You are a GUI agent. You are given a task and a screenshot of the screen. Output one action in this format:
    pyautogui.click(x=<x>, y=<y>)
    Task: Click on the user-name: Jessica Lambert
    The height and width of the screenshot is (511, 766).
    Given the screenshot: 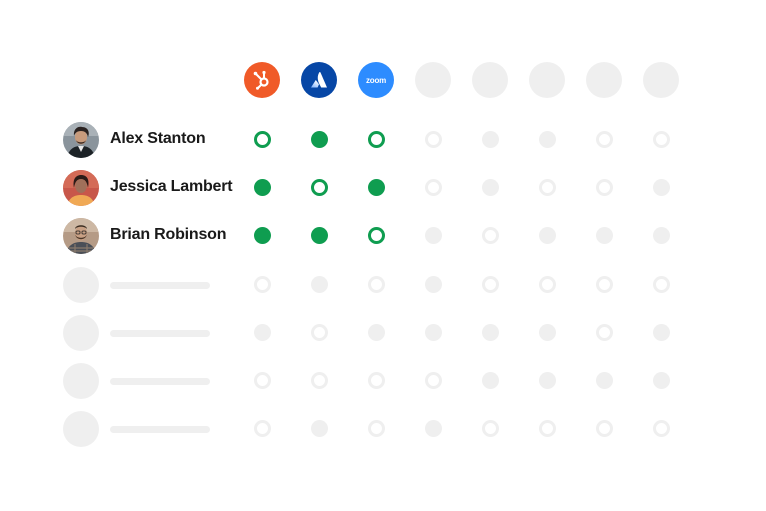 What is the action you would take?
    pyautogui.click(x=171, y=186)
    